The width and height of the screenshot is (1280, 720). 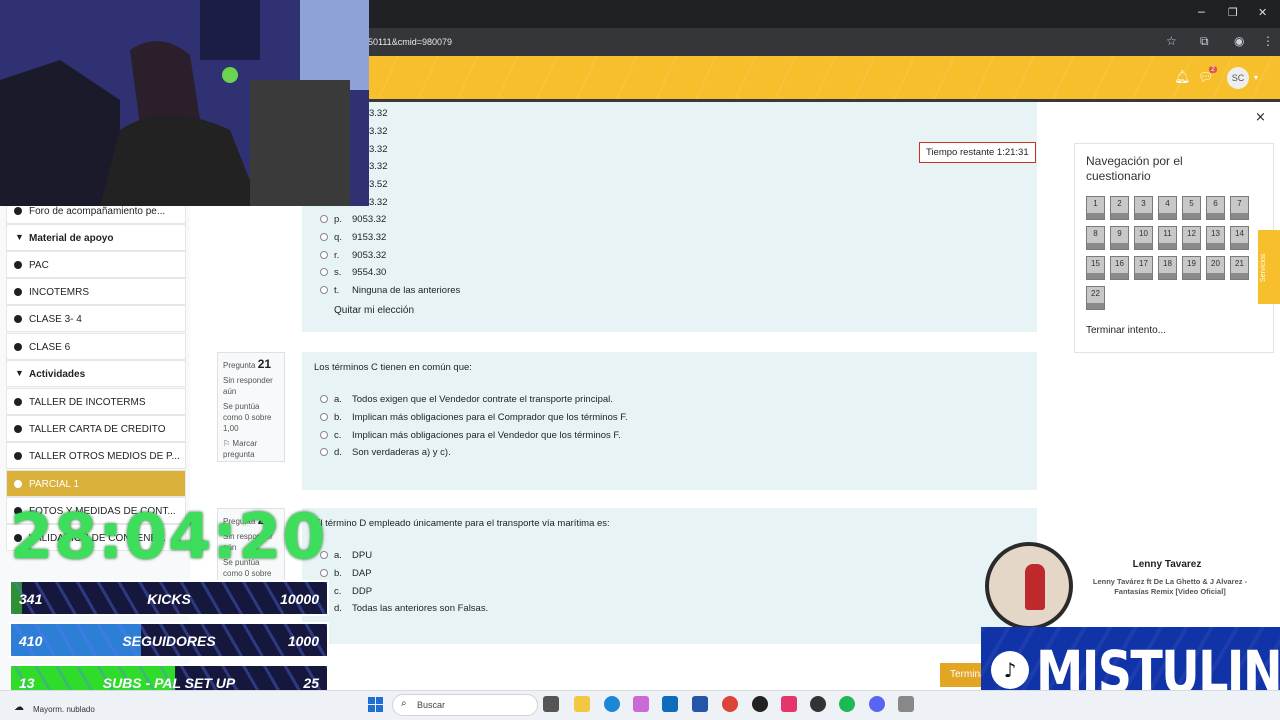 What do you see at coordinates (1095, 268) in the screenshot?
I see `question-nav-button: 15` at bounding box center [1095, 268].